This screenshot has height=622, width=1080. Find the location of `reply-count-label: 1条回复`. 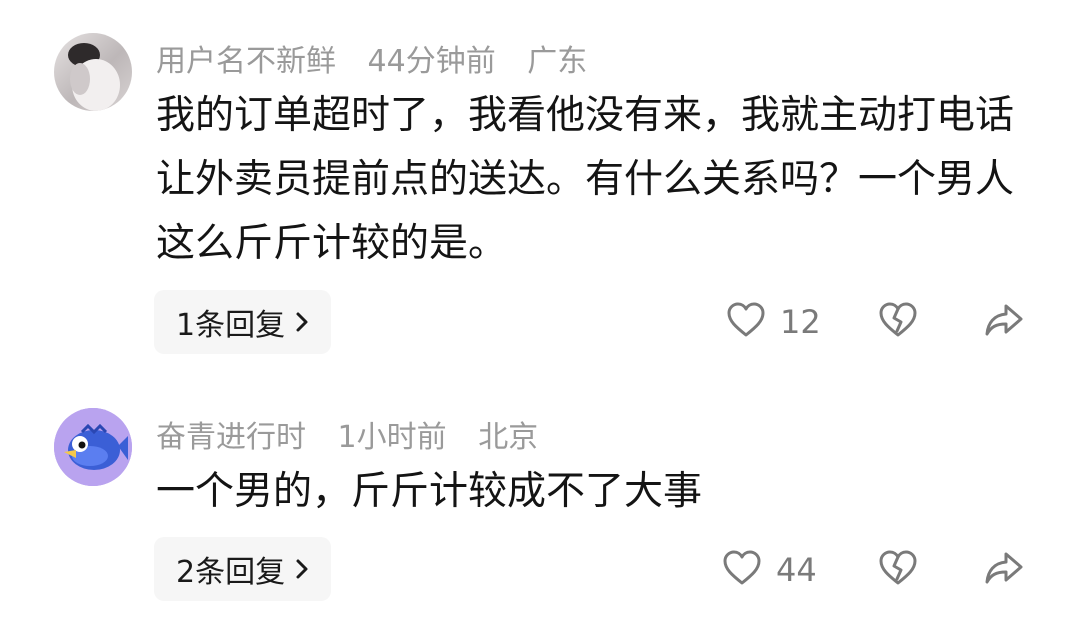

reply-count-label: 1条回复 is located at coordinates (231, 325).